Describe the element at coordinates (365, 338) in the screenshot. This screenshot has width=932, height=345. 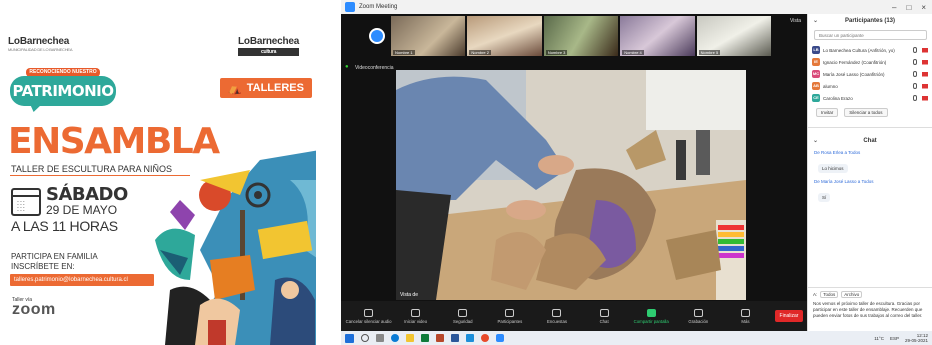
I see `search-icon` at that location.